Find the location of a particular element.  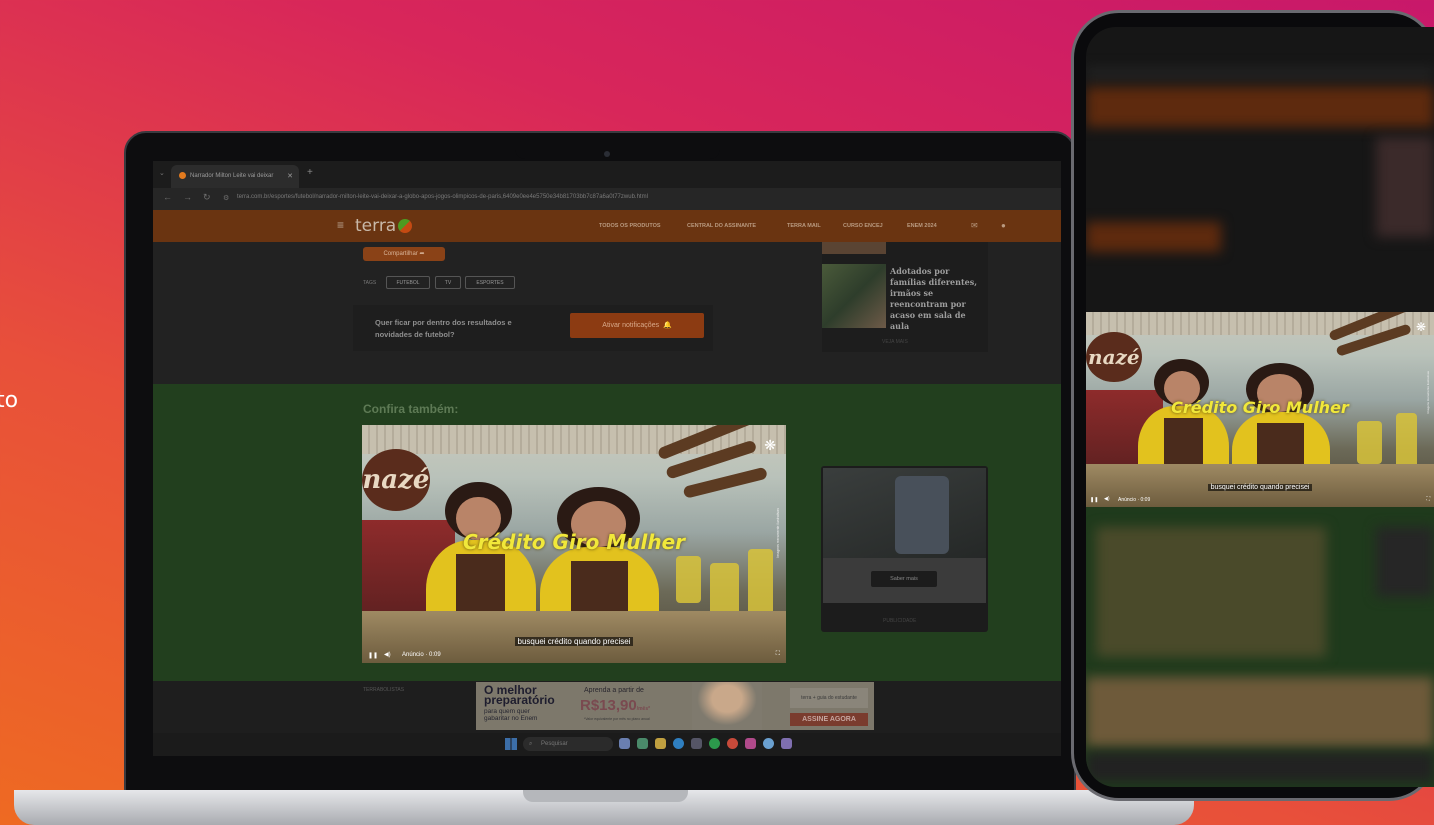

ad-card: Saber mais PUBLICIDADE is located at coordinates (904, 549).